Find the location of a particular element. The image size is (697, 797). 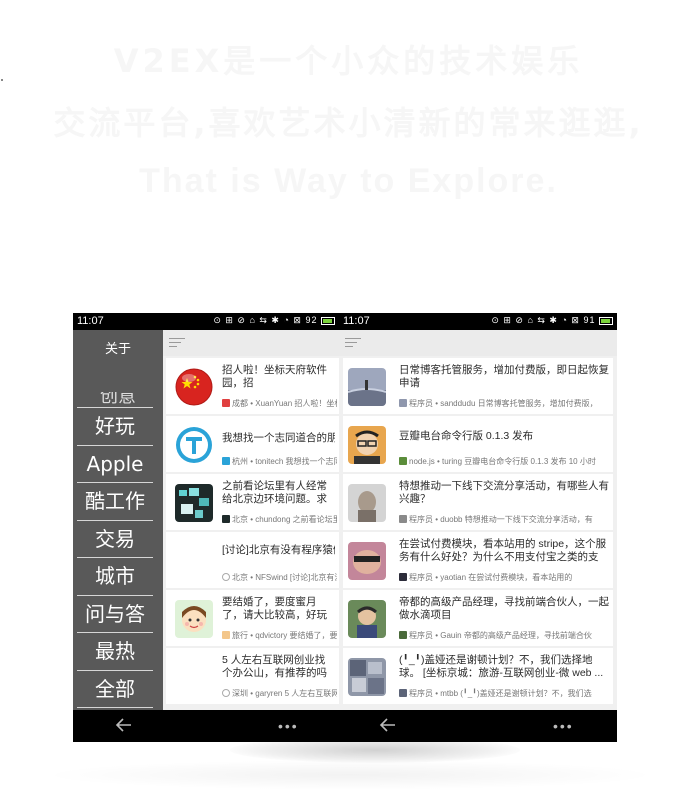

topic-title: 帝都的高级产品经理，寻找前端合伙人，一起做水滴项目 is located at coordinates (504, 608).